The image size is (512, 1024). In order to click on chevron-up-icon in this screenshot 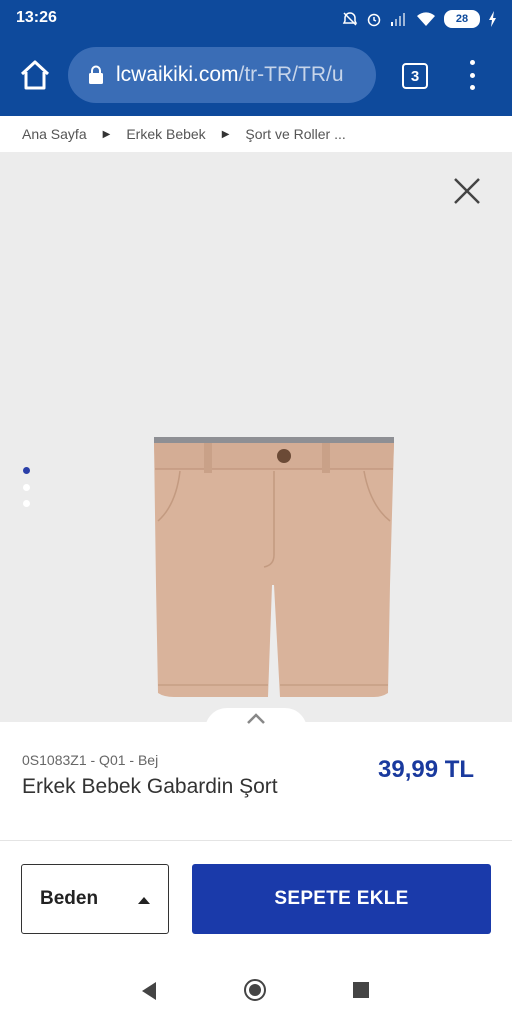, I will do `click(256, 718)`.